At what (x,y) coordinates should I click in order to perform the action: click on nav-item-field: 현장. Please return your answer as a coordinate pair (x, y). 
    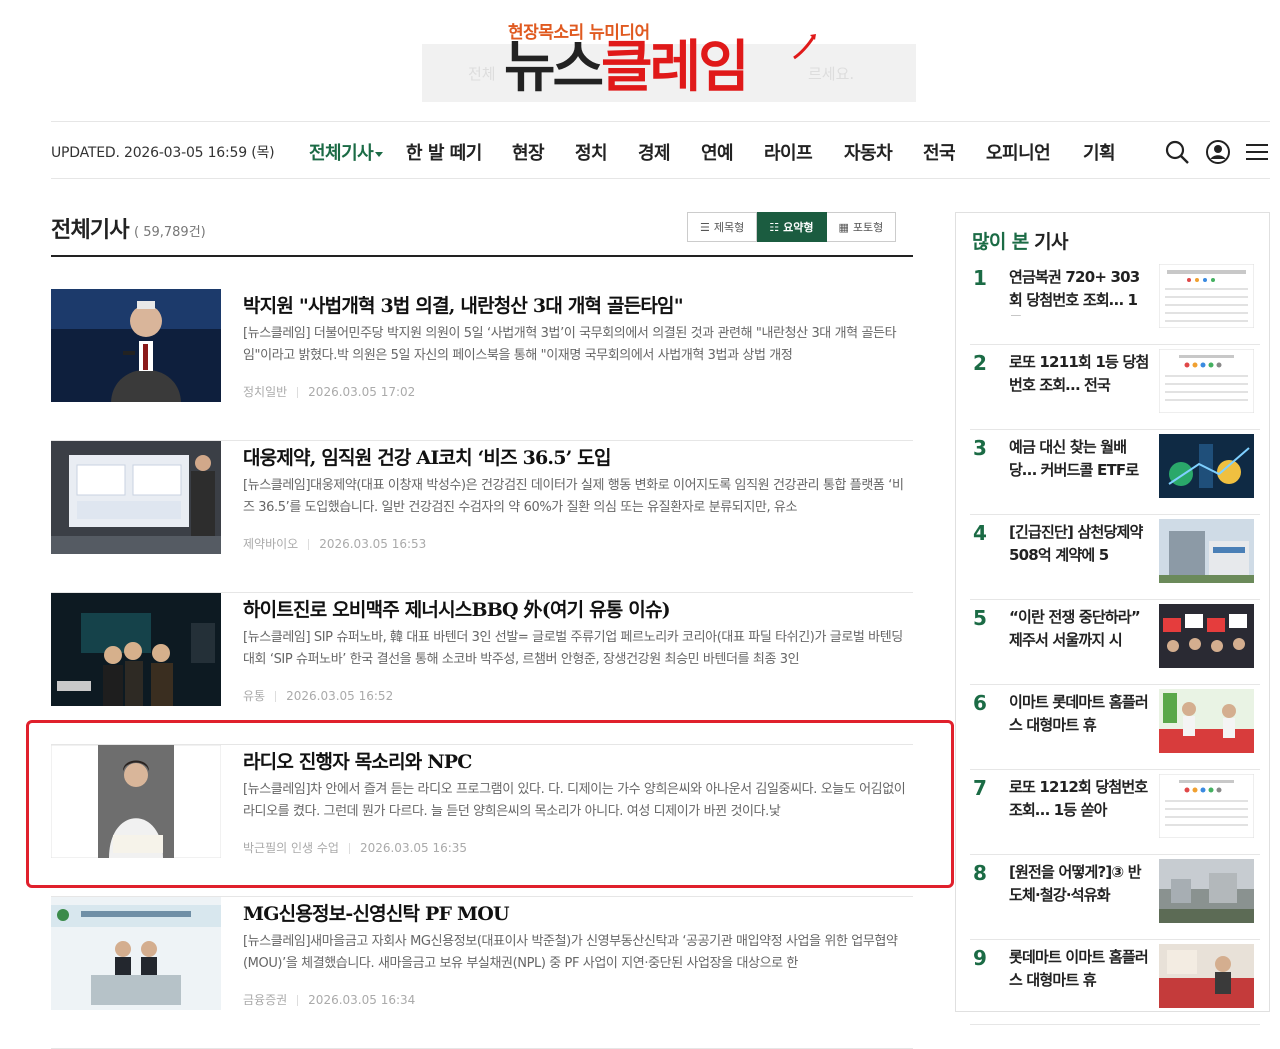
    Looking at the image, I should click on (528, 152).